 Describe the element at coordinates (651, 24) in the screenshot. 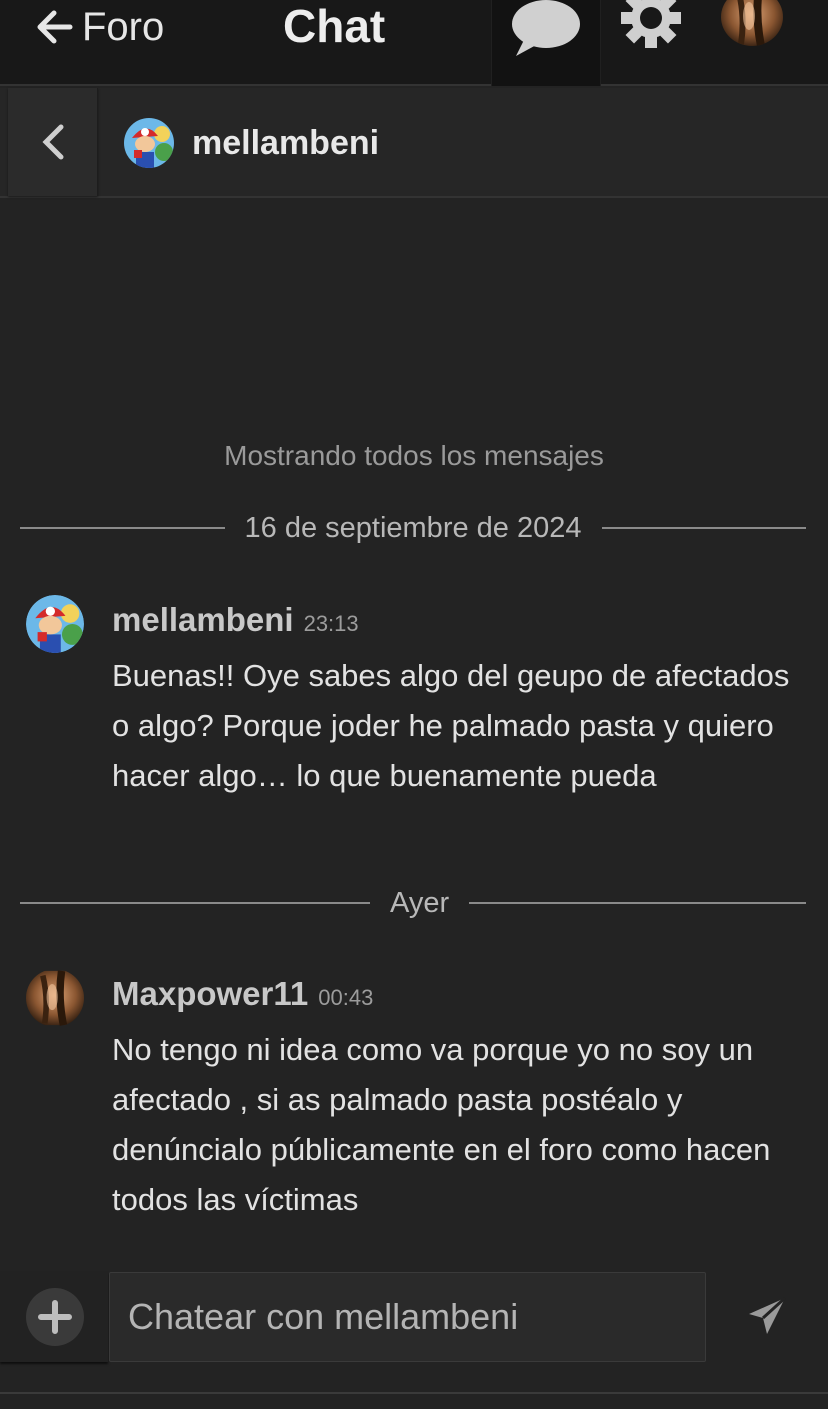

I see `gear-icon` at that location.